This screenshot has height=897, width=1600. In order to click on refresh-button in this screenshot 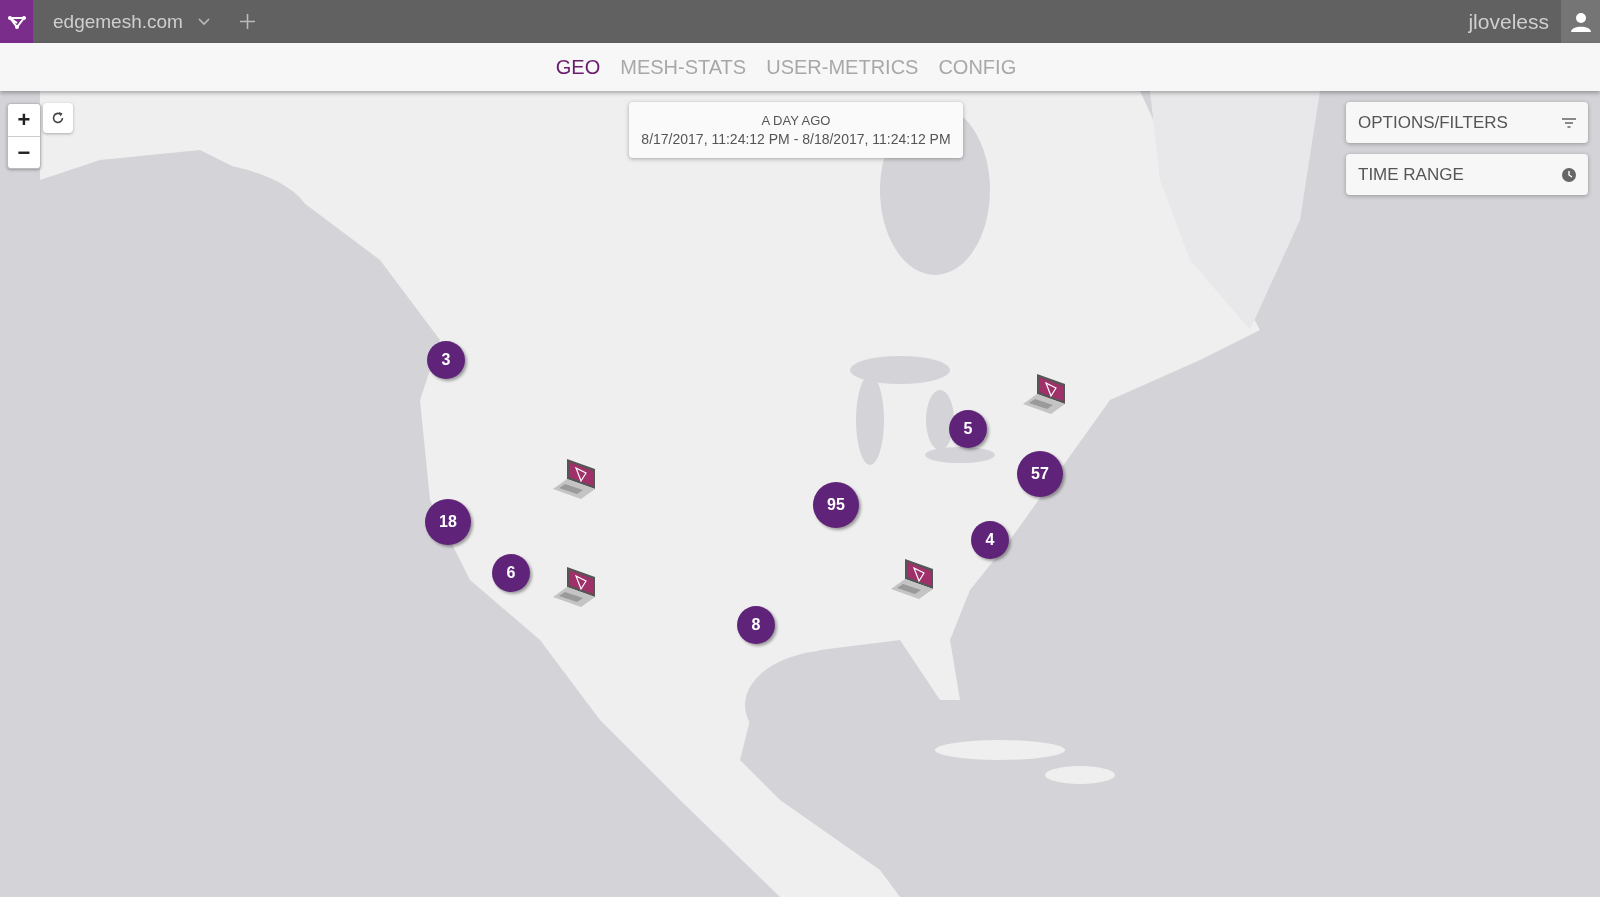, I will do `click(58, 118)`.